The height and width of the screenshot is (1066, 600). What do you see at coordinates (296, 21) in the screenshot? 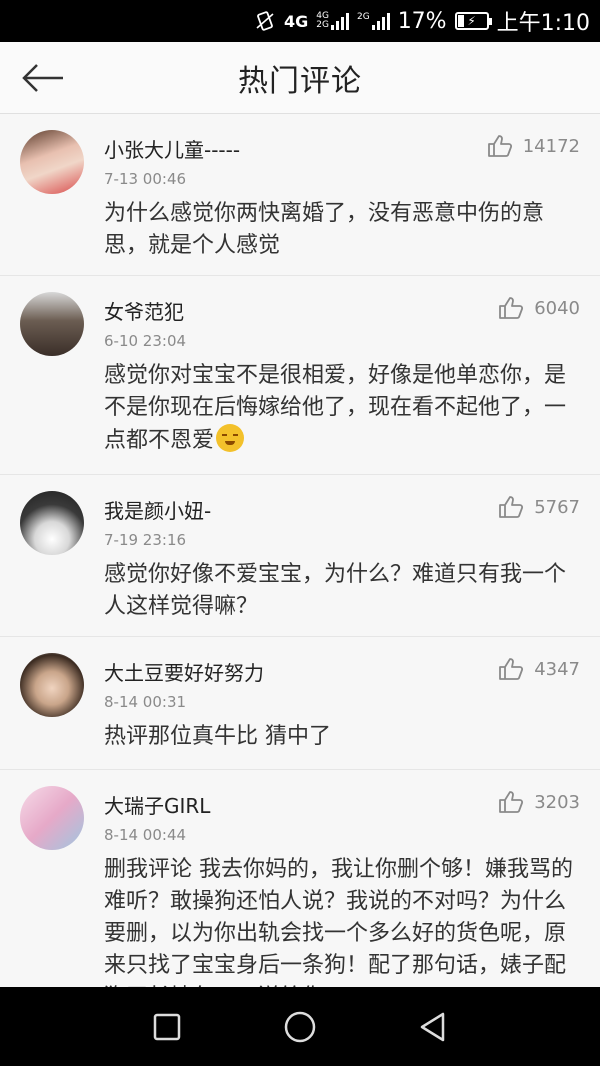
I see `network-4g-label: 4G` at bounding box center [296, 21].